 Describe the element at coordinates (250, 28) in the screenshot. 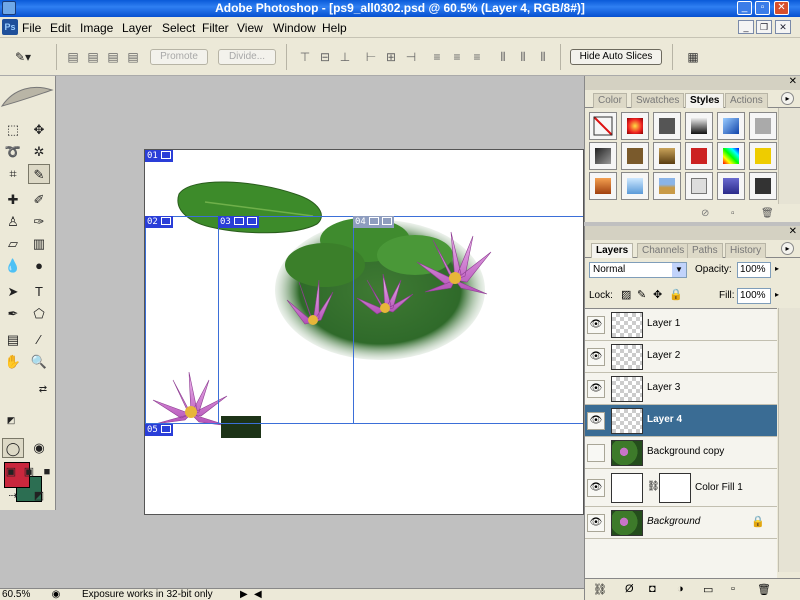

I see `menu-view: View` at that location.